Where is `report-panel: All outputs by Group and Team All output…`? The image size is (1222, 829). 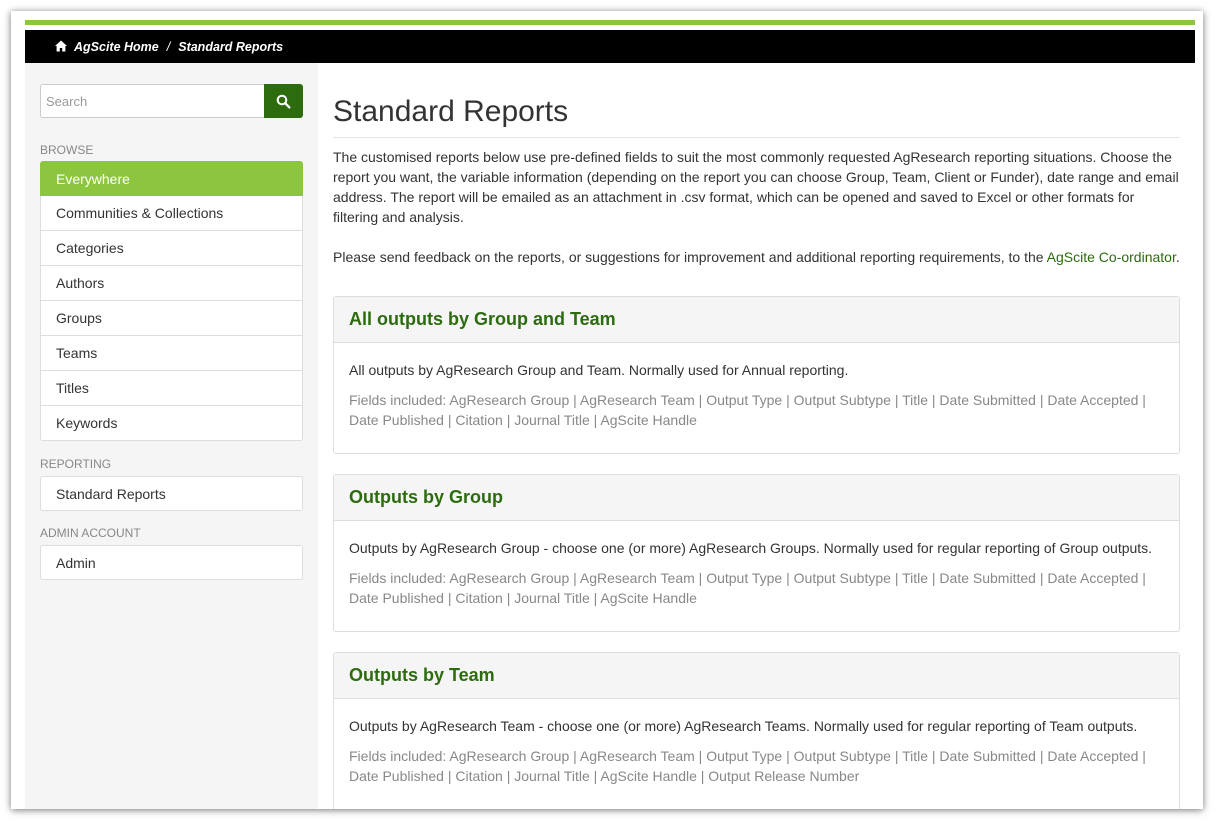
report-panel: All outputs by Group and Team All output… is located at coordinates (756, 375).